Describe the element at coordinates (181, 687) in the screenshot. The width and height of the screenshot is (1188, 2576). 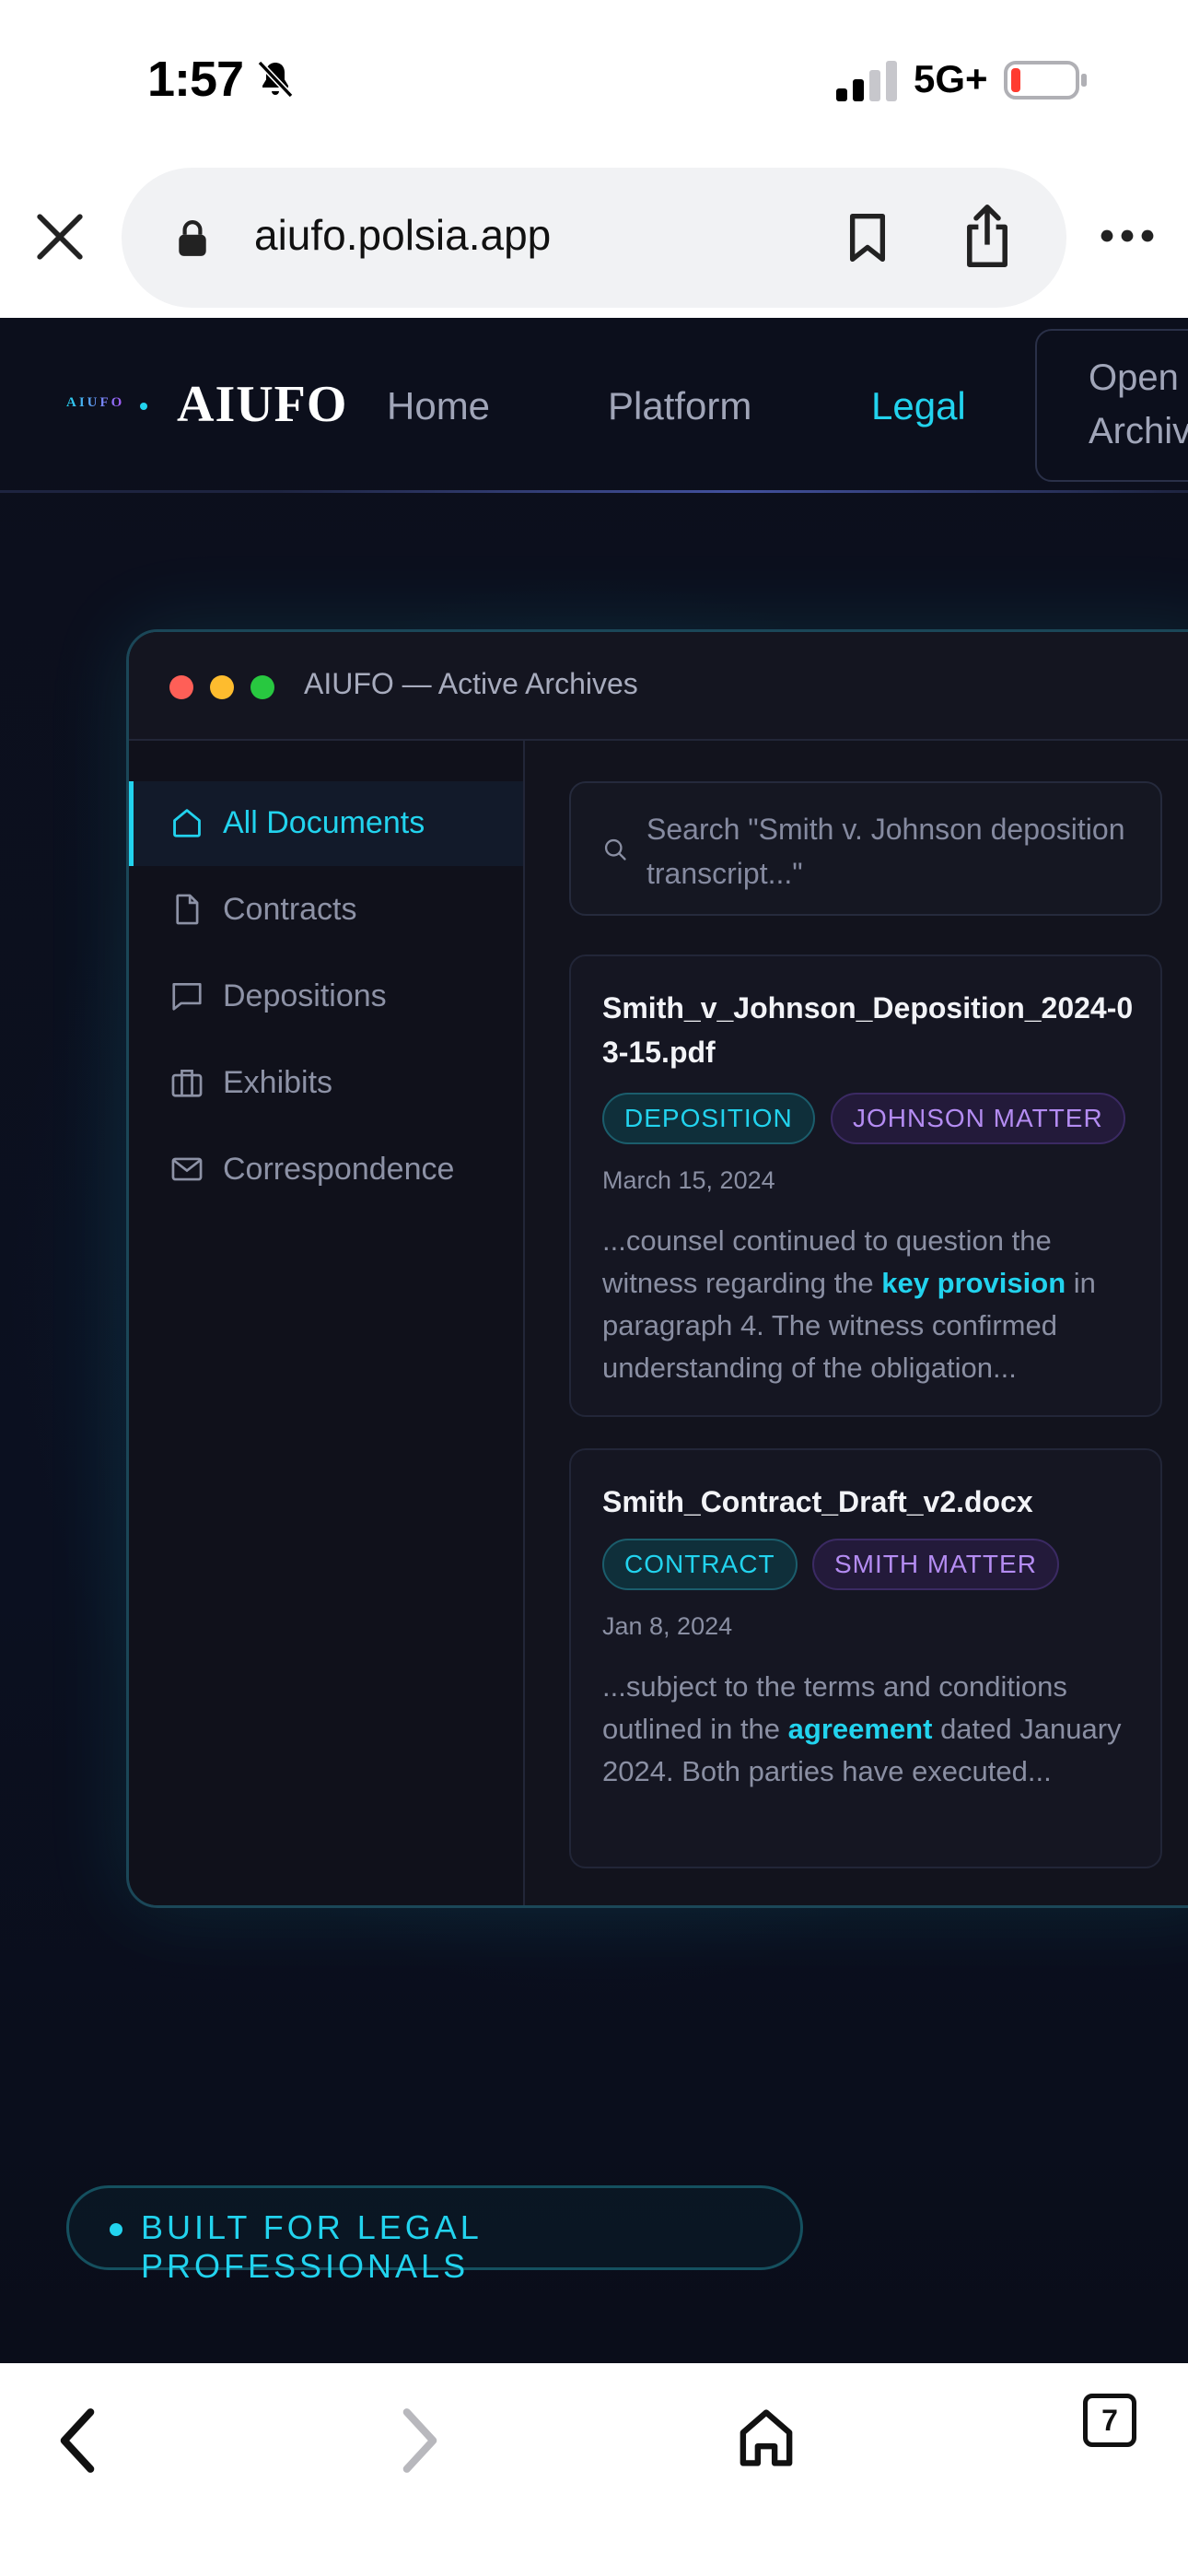
I see `window-close-dot` at that location.